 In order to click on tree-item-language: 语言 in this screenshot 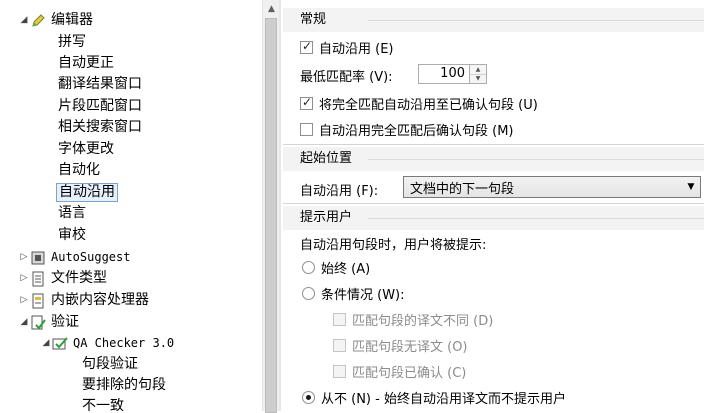, I will do `click(72, 213)`.